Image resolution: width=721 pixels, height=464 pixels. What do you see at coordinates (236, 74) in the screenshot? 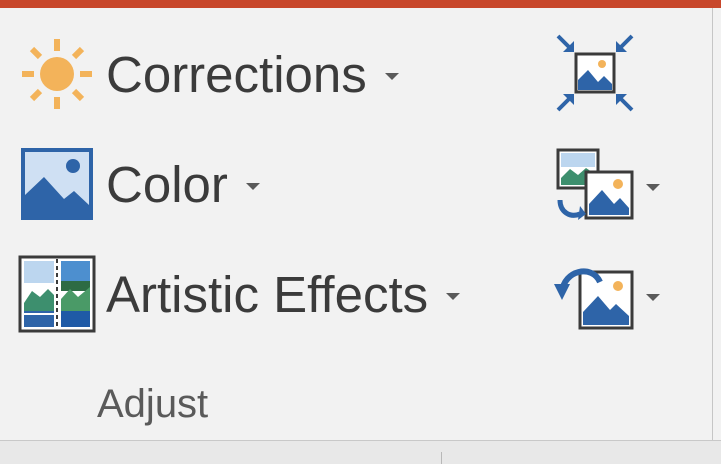
I see `corrections-label: Corrections` at bounding box center [236, 74].